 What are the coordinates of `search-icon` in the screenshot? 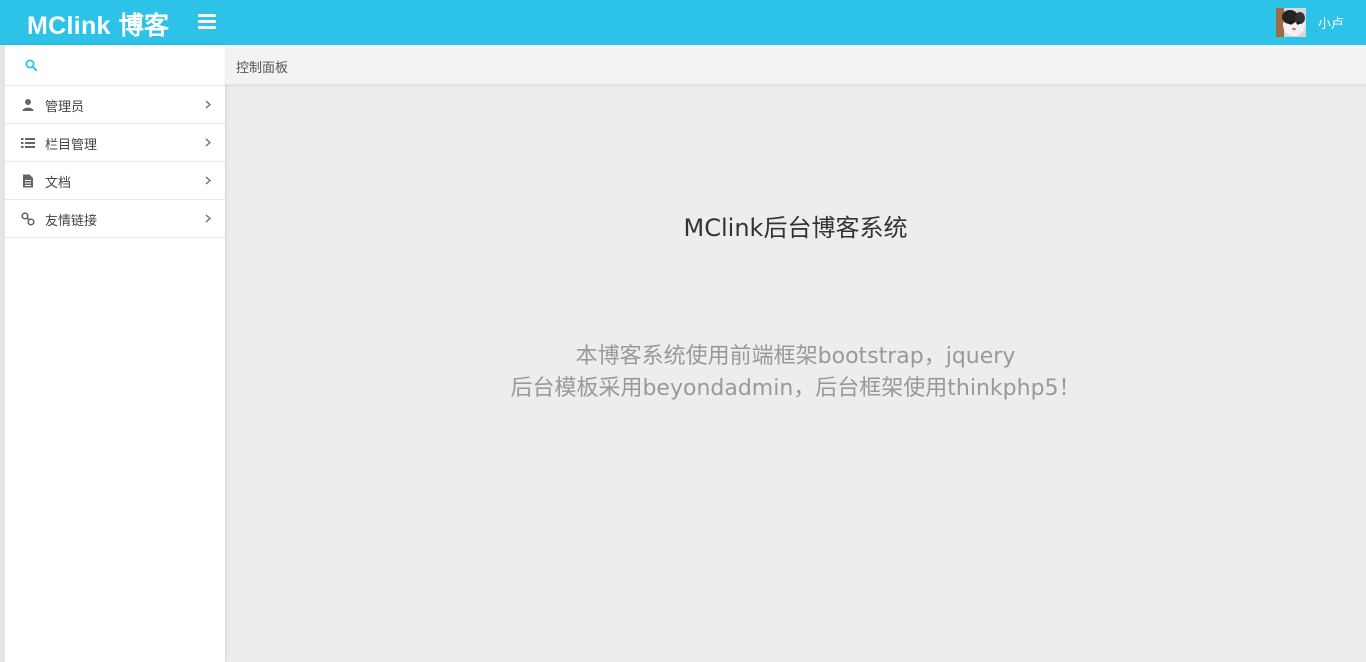 It's located at (31, 65).